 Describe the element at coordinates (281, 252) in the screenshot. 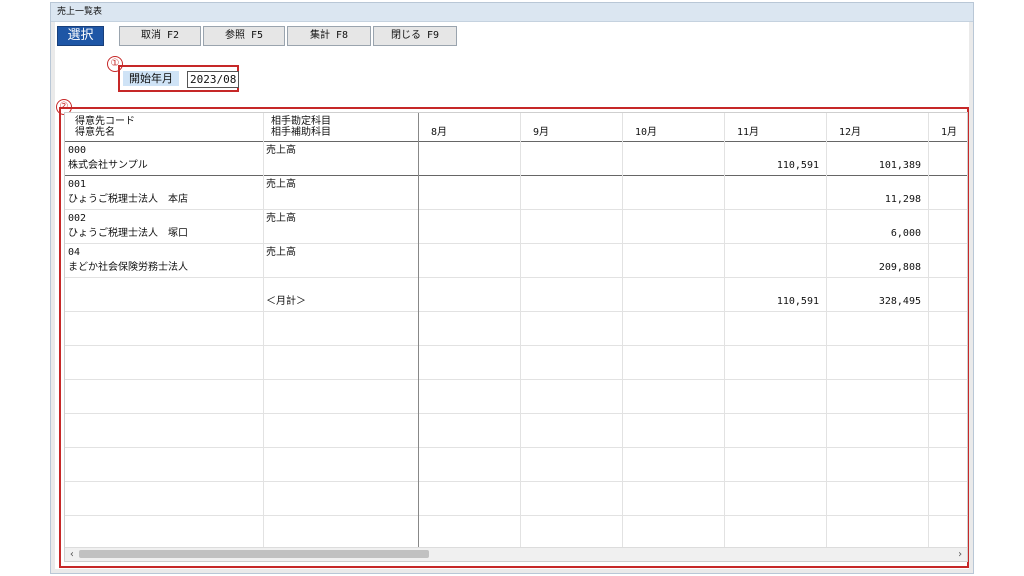

I see `row-3-account: 売上高` at that location.